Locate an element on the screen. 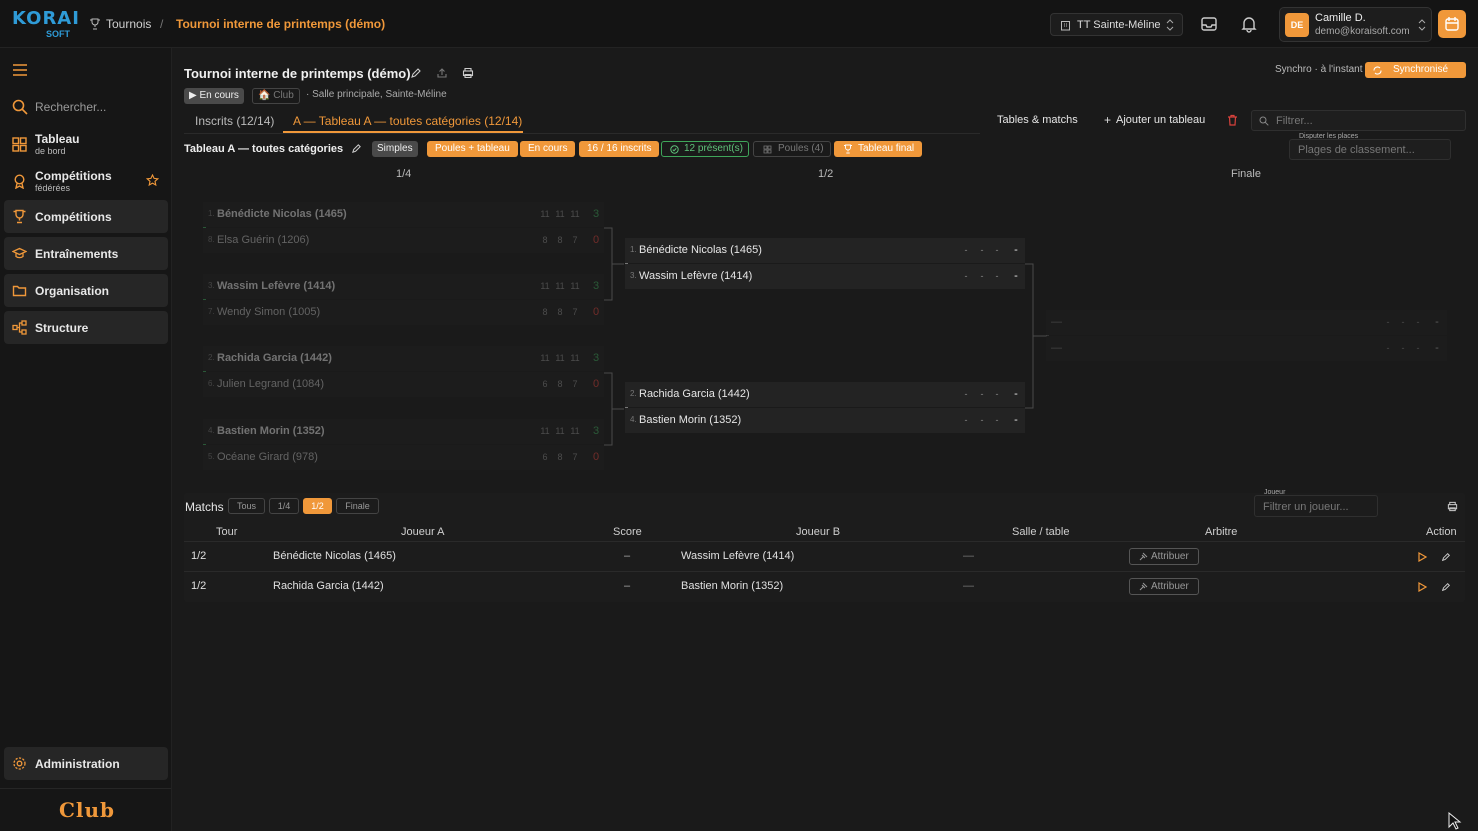  sync-button: Synchronisé is located at coordinates (1415, 70).